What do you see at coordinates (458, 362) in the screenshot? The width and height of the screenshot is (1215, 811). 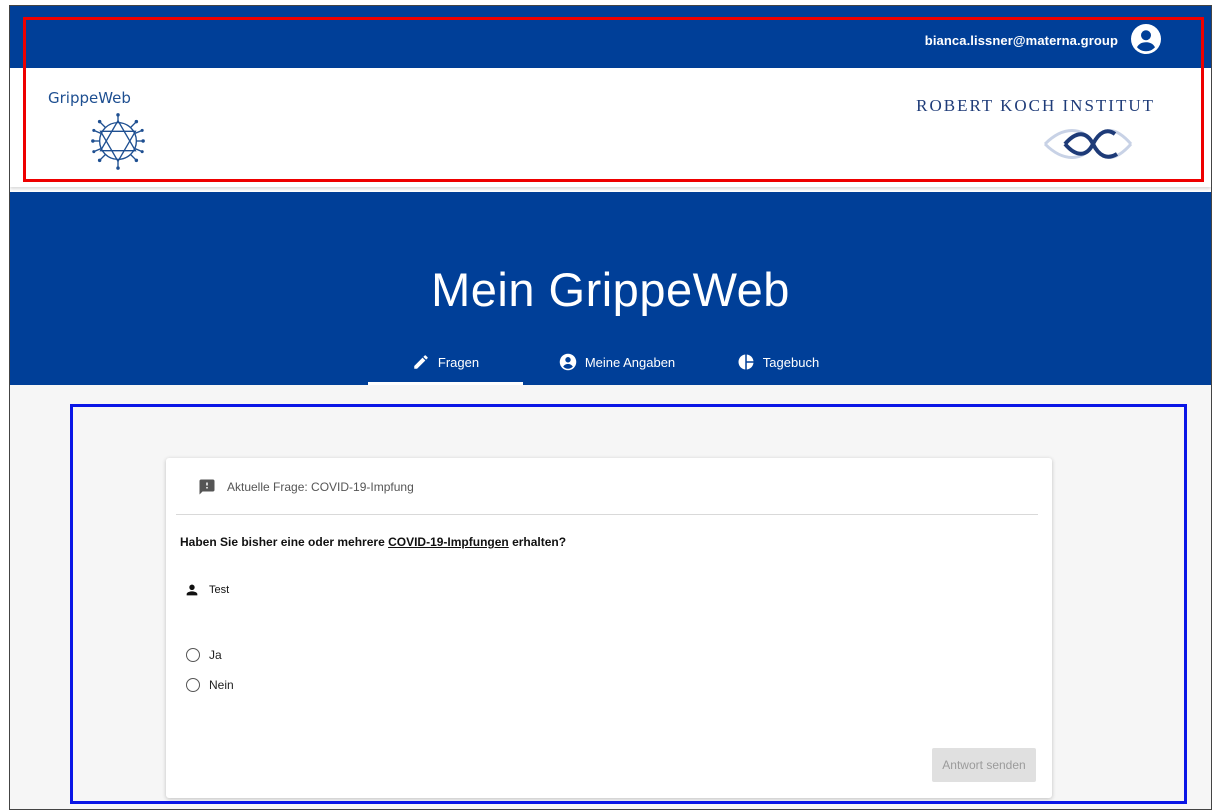 I see `tab-fragen-label: Fragen` at bounding box center [458, 362].